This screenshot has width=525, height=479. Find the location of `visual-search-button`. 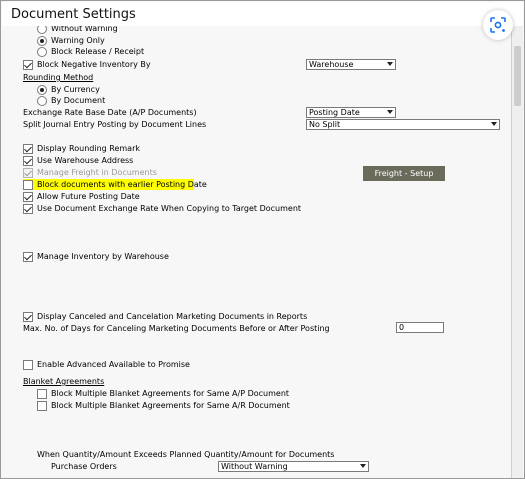

visual-search-button is located at coordinates (498, 25).